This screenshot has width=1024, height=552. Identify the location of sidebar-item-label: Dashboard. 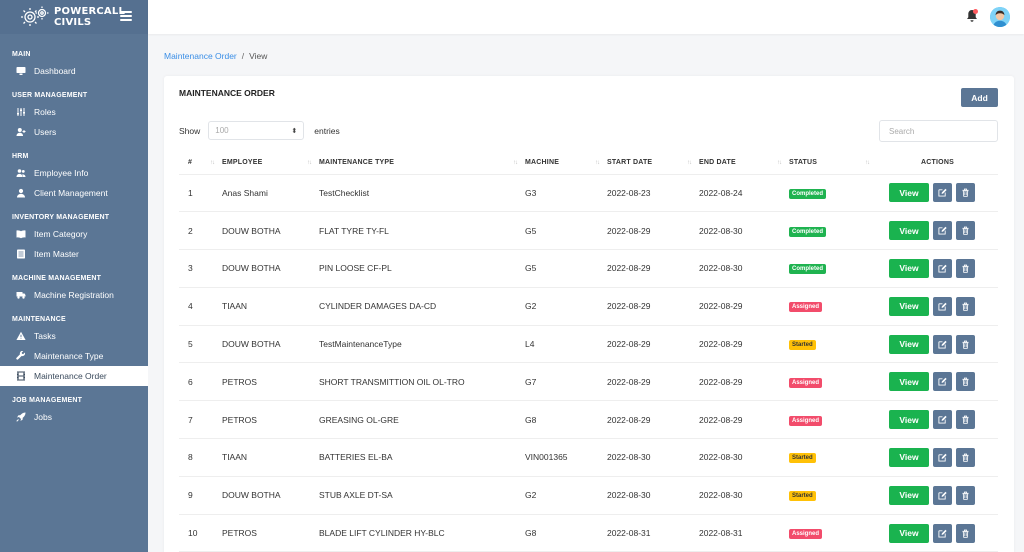
(55, 71).